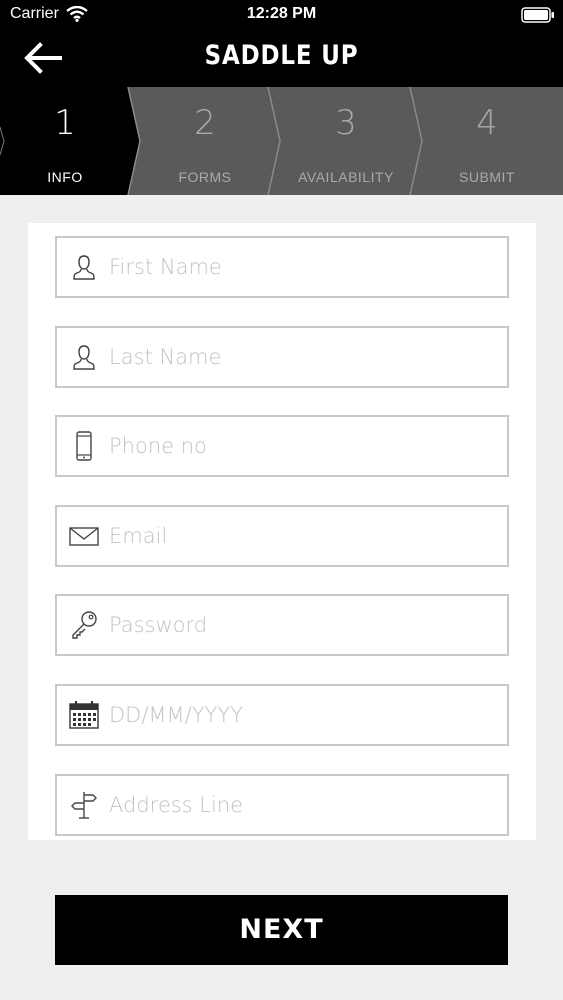 This screenshot has height=1000, width=563. I want to click on calendar-icon, so click(84, 715).